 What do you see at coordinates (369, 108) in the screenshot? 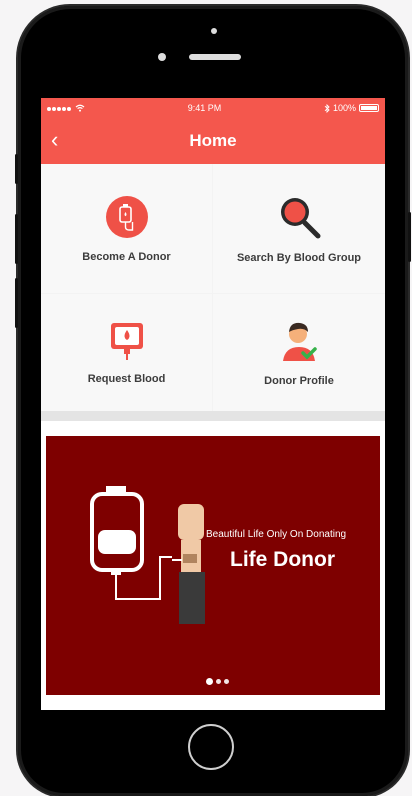
I see `battery-icon` at bounding box center [369, 108].